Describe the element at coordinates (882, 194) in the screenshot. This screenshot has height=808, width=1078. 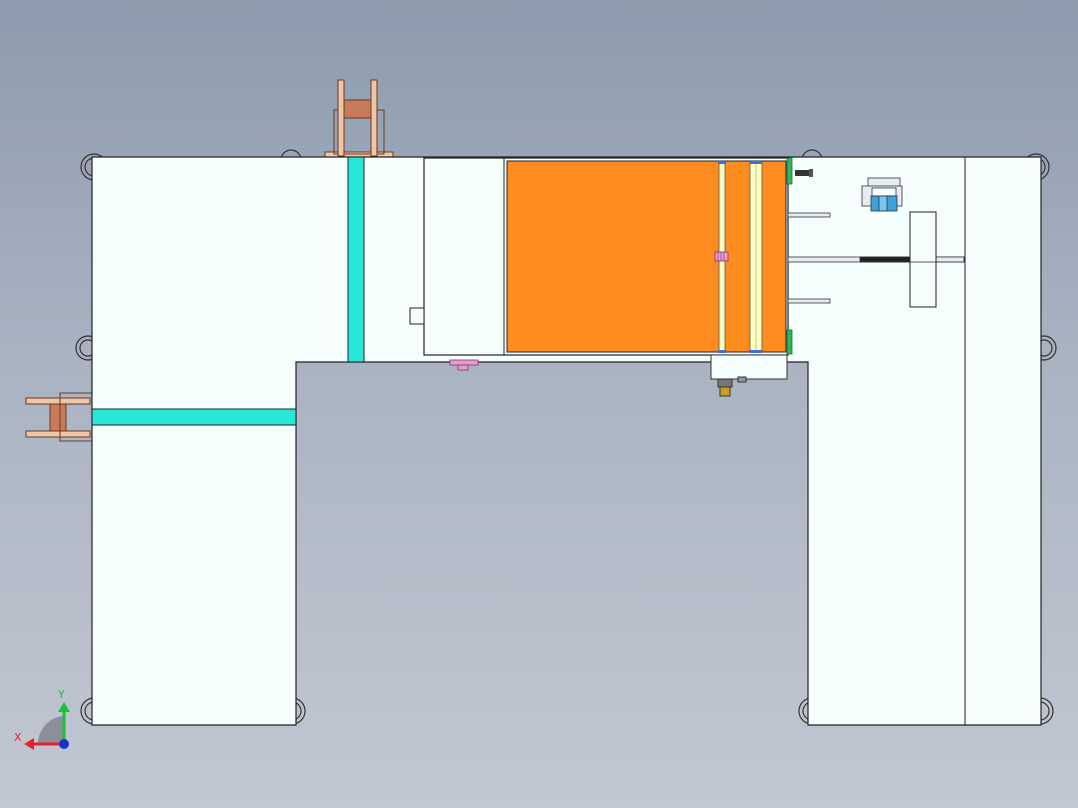
I see `clamp-block` at that location.